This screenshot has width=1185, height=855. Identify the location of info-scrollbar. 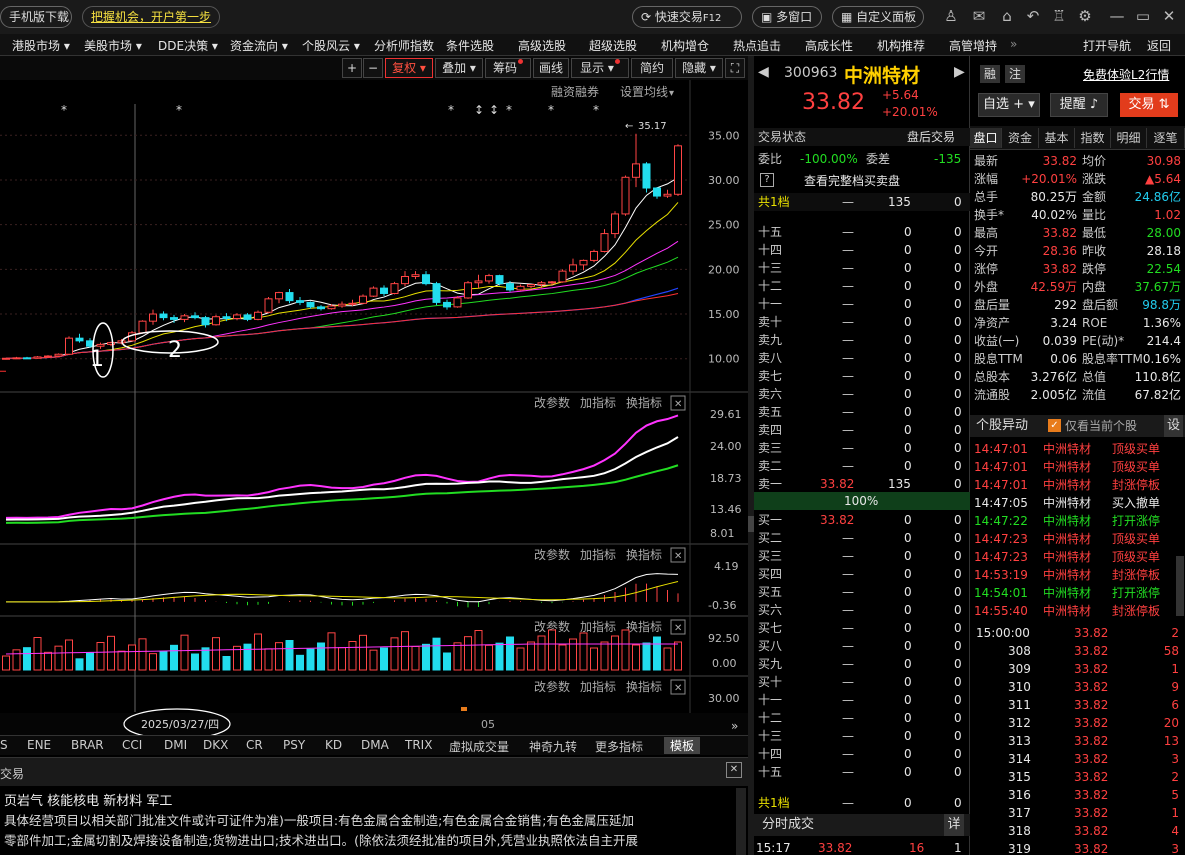
(741, 821).